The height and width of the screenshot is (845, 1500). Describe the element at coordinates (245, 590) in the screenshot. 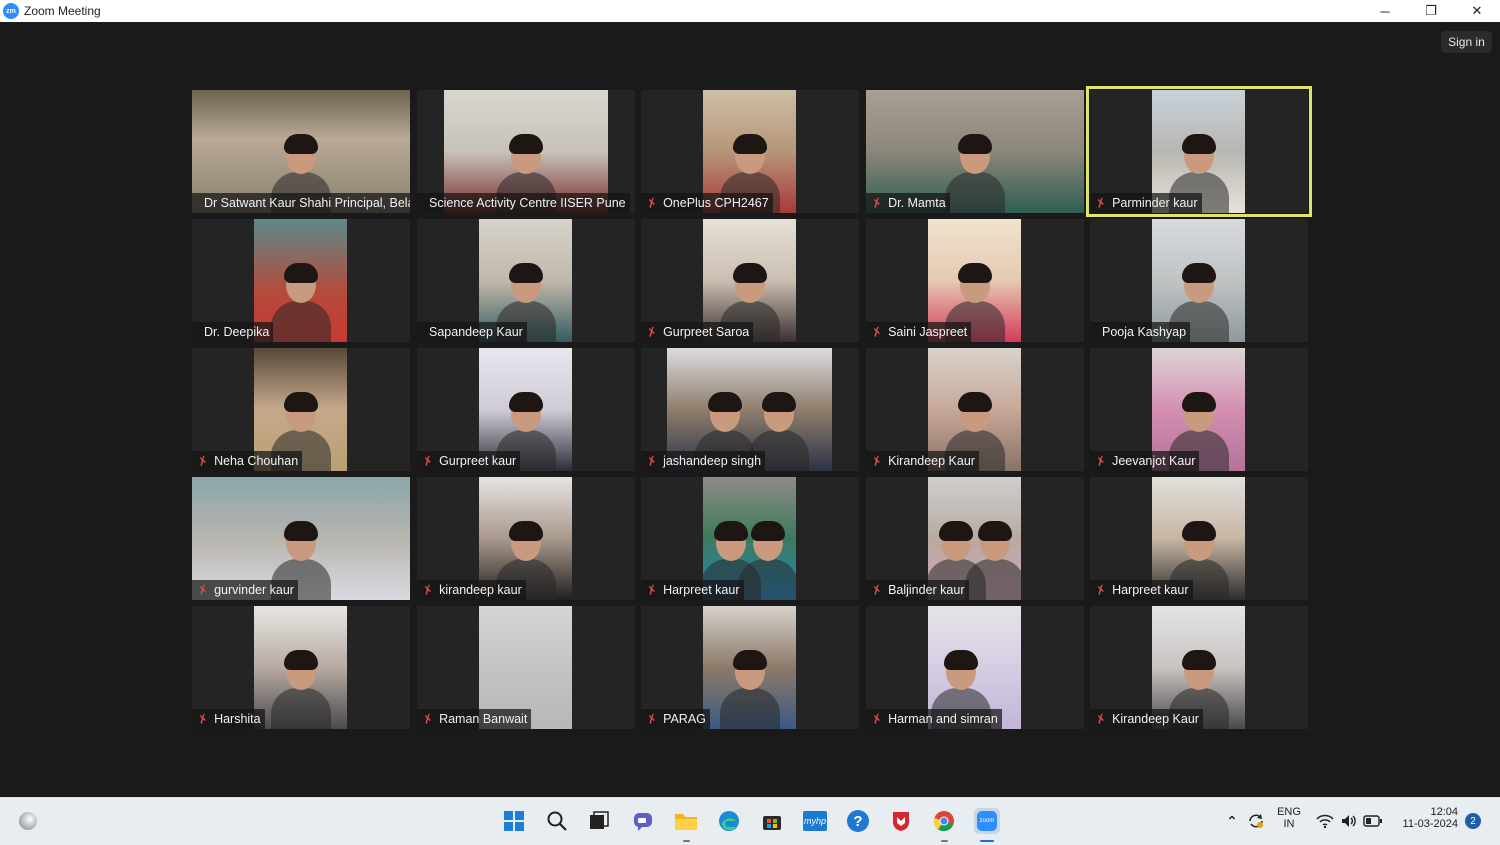

I see `participant-label: ✗ gurvinder kaur` at that location.